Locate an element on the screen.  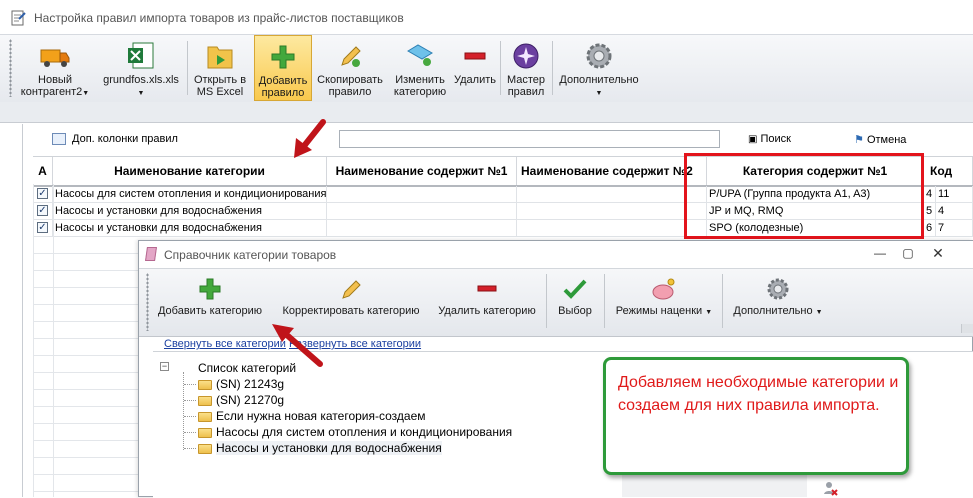
app-icon is located at coordinates (18, 18).